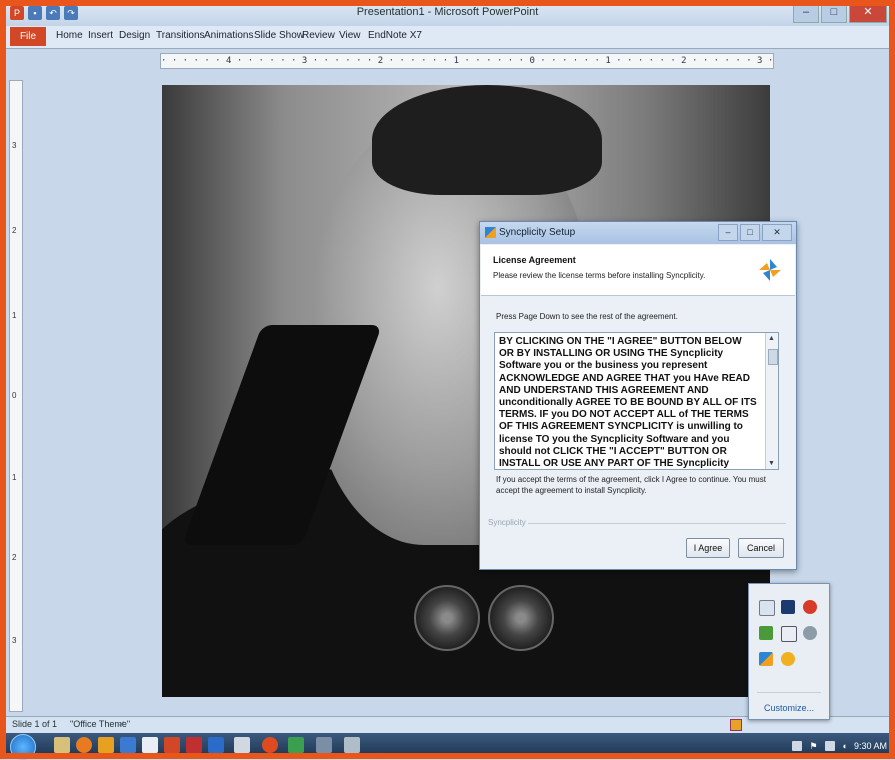  I want to click on dialog-brand: Syncplicity, so click(507, 522).